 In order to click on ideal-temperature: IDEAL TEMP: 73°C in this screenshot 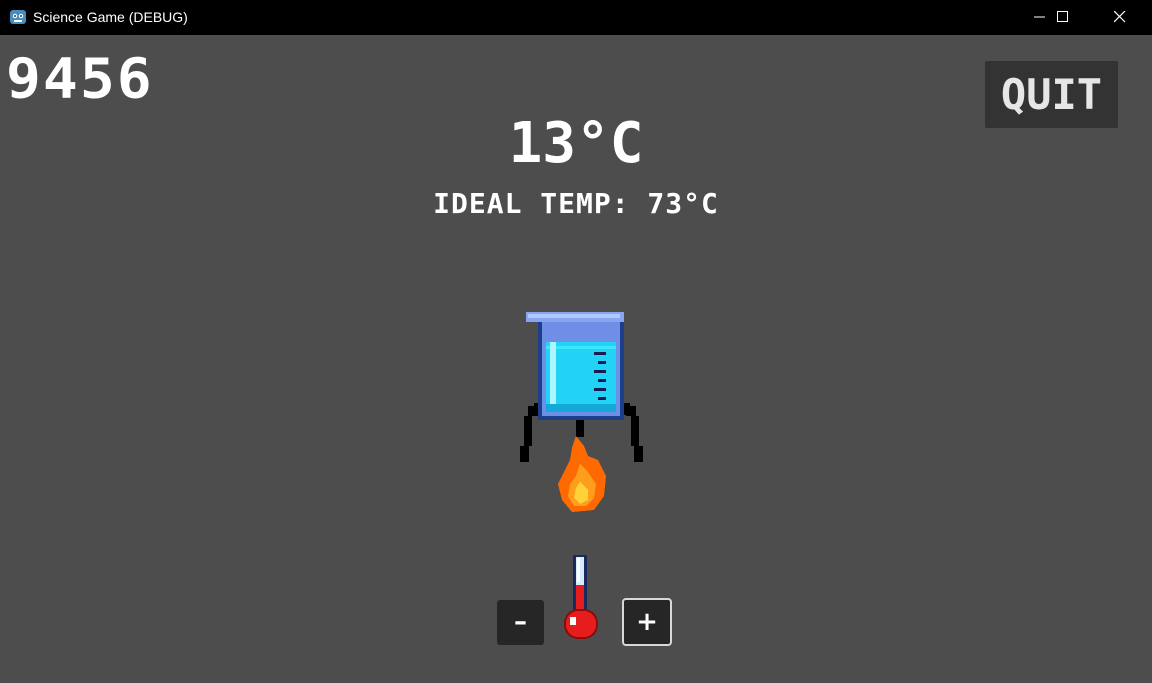, I will do `click(576, 203)`.